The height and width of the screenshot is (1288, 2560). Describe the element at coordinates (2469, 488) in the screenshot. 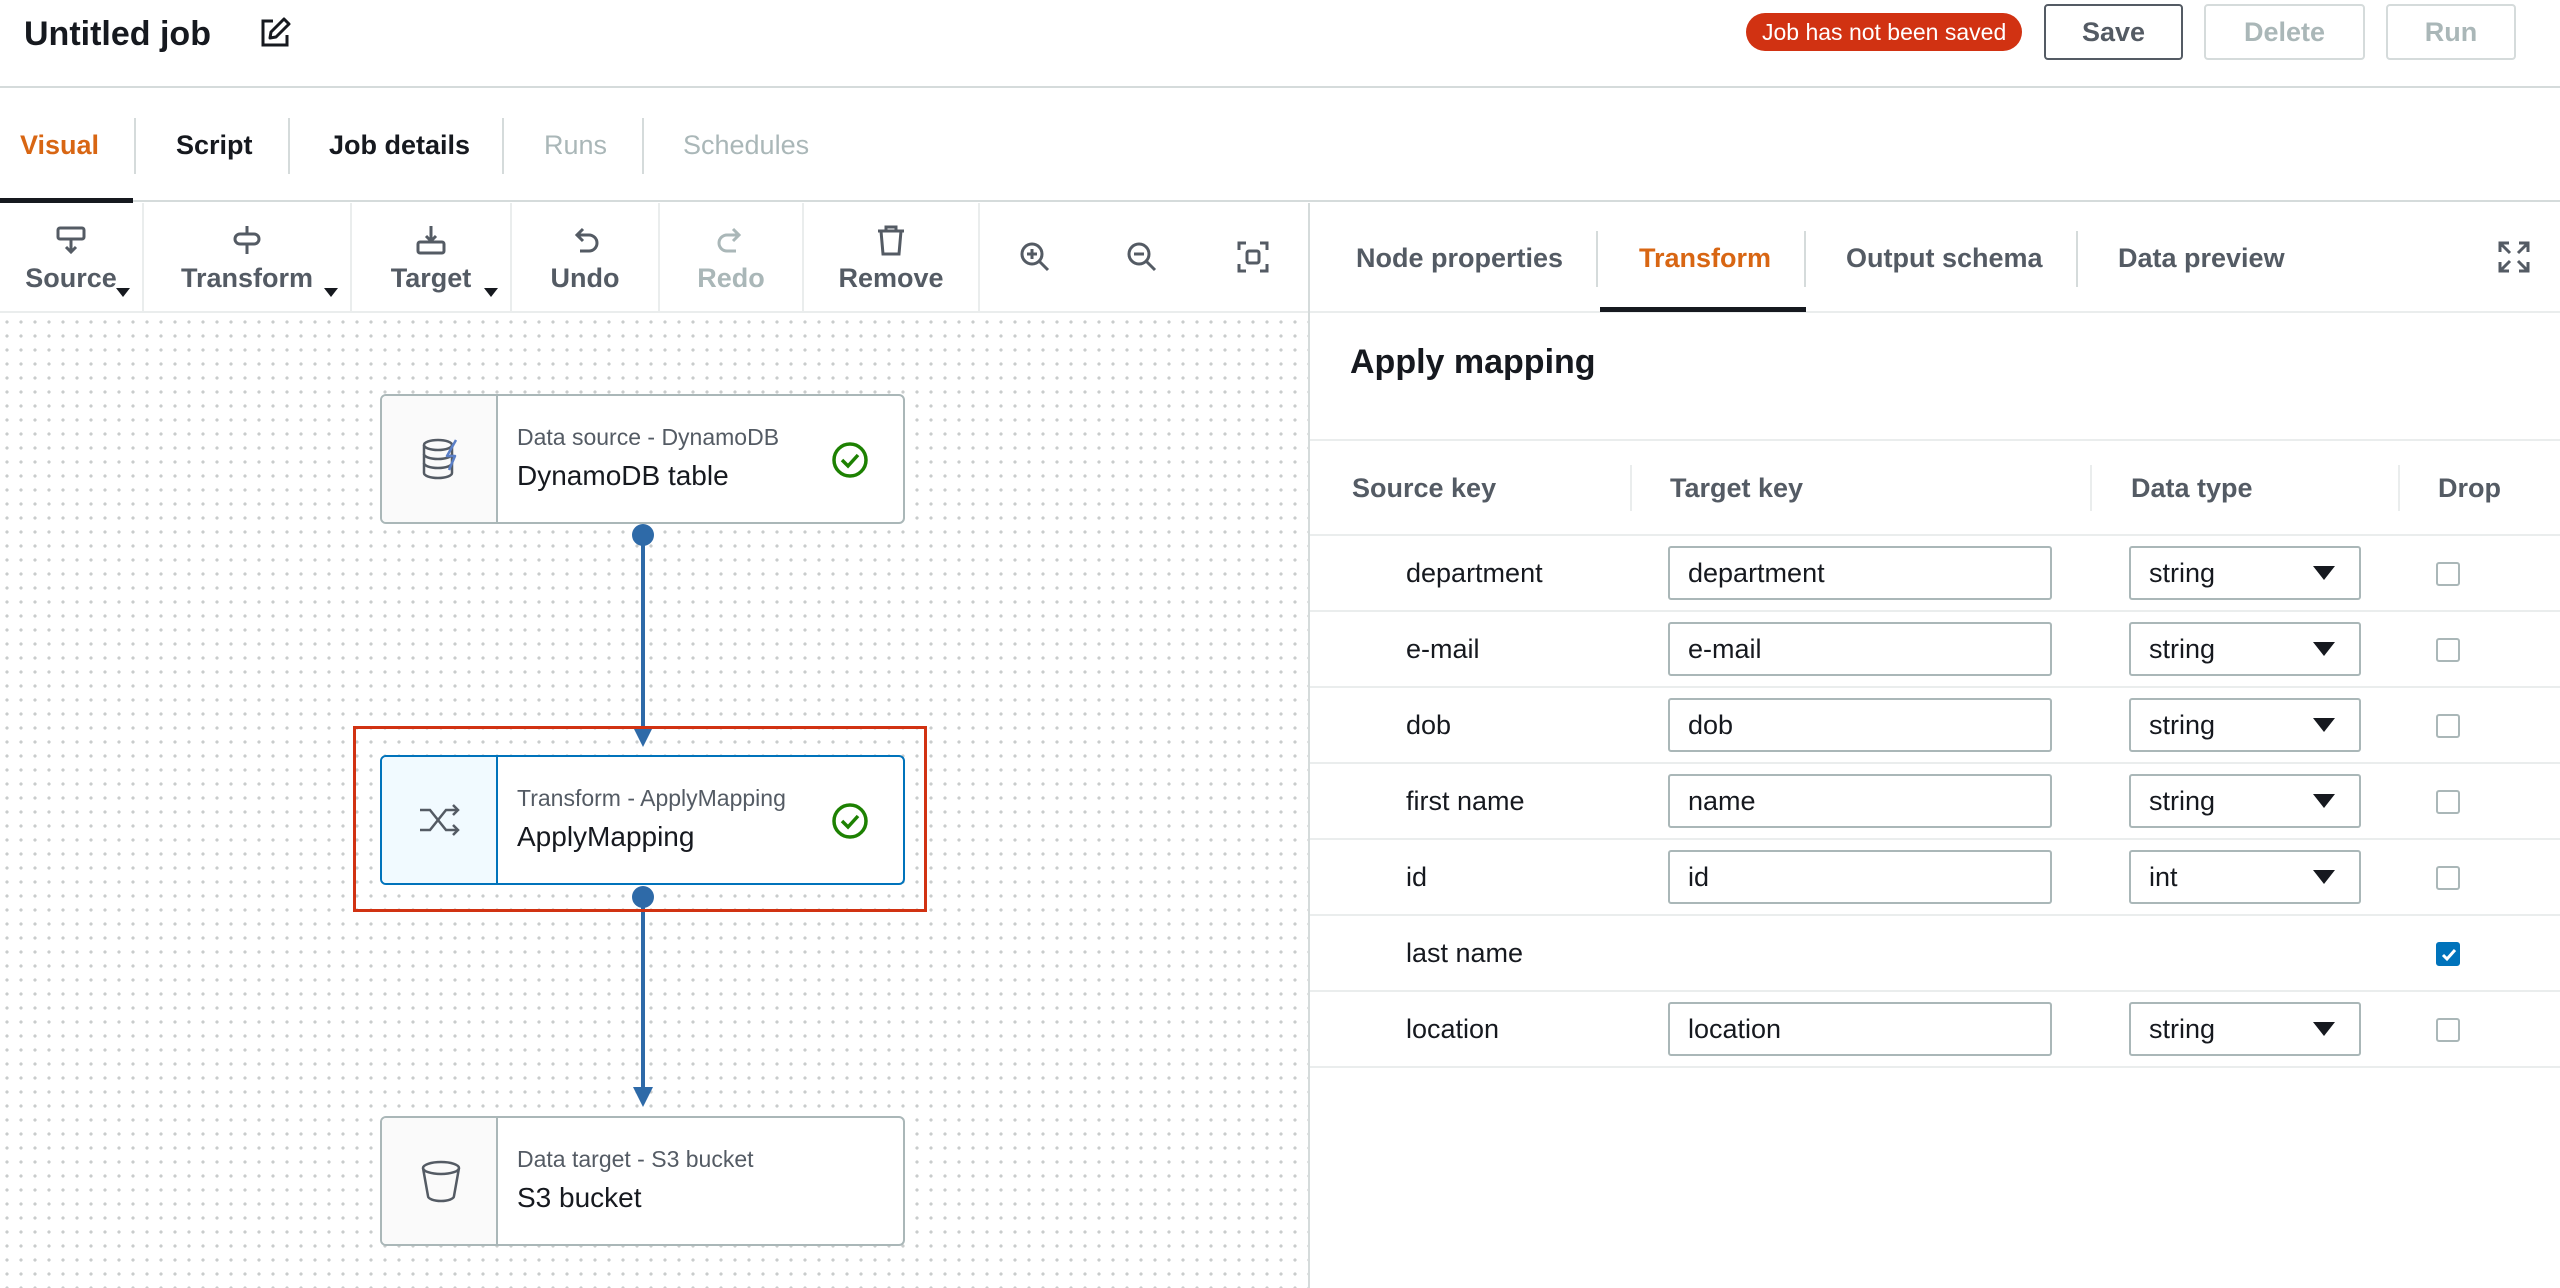

I see `column-header-drop: Drop` at that location.